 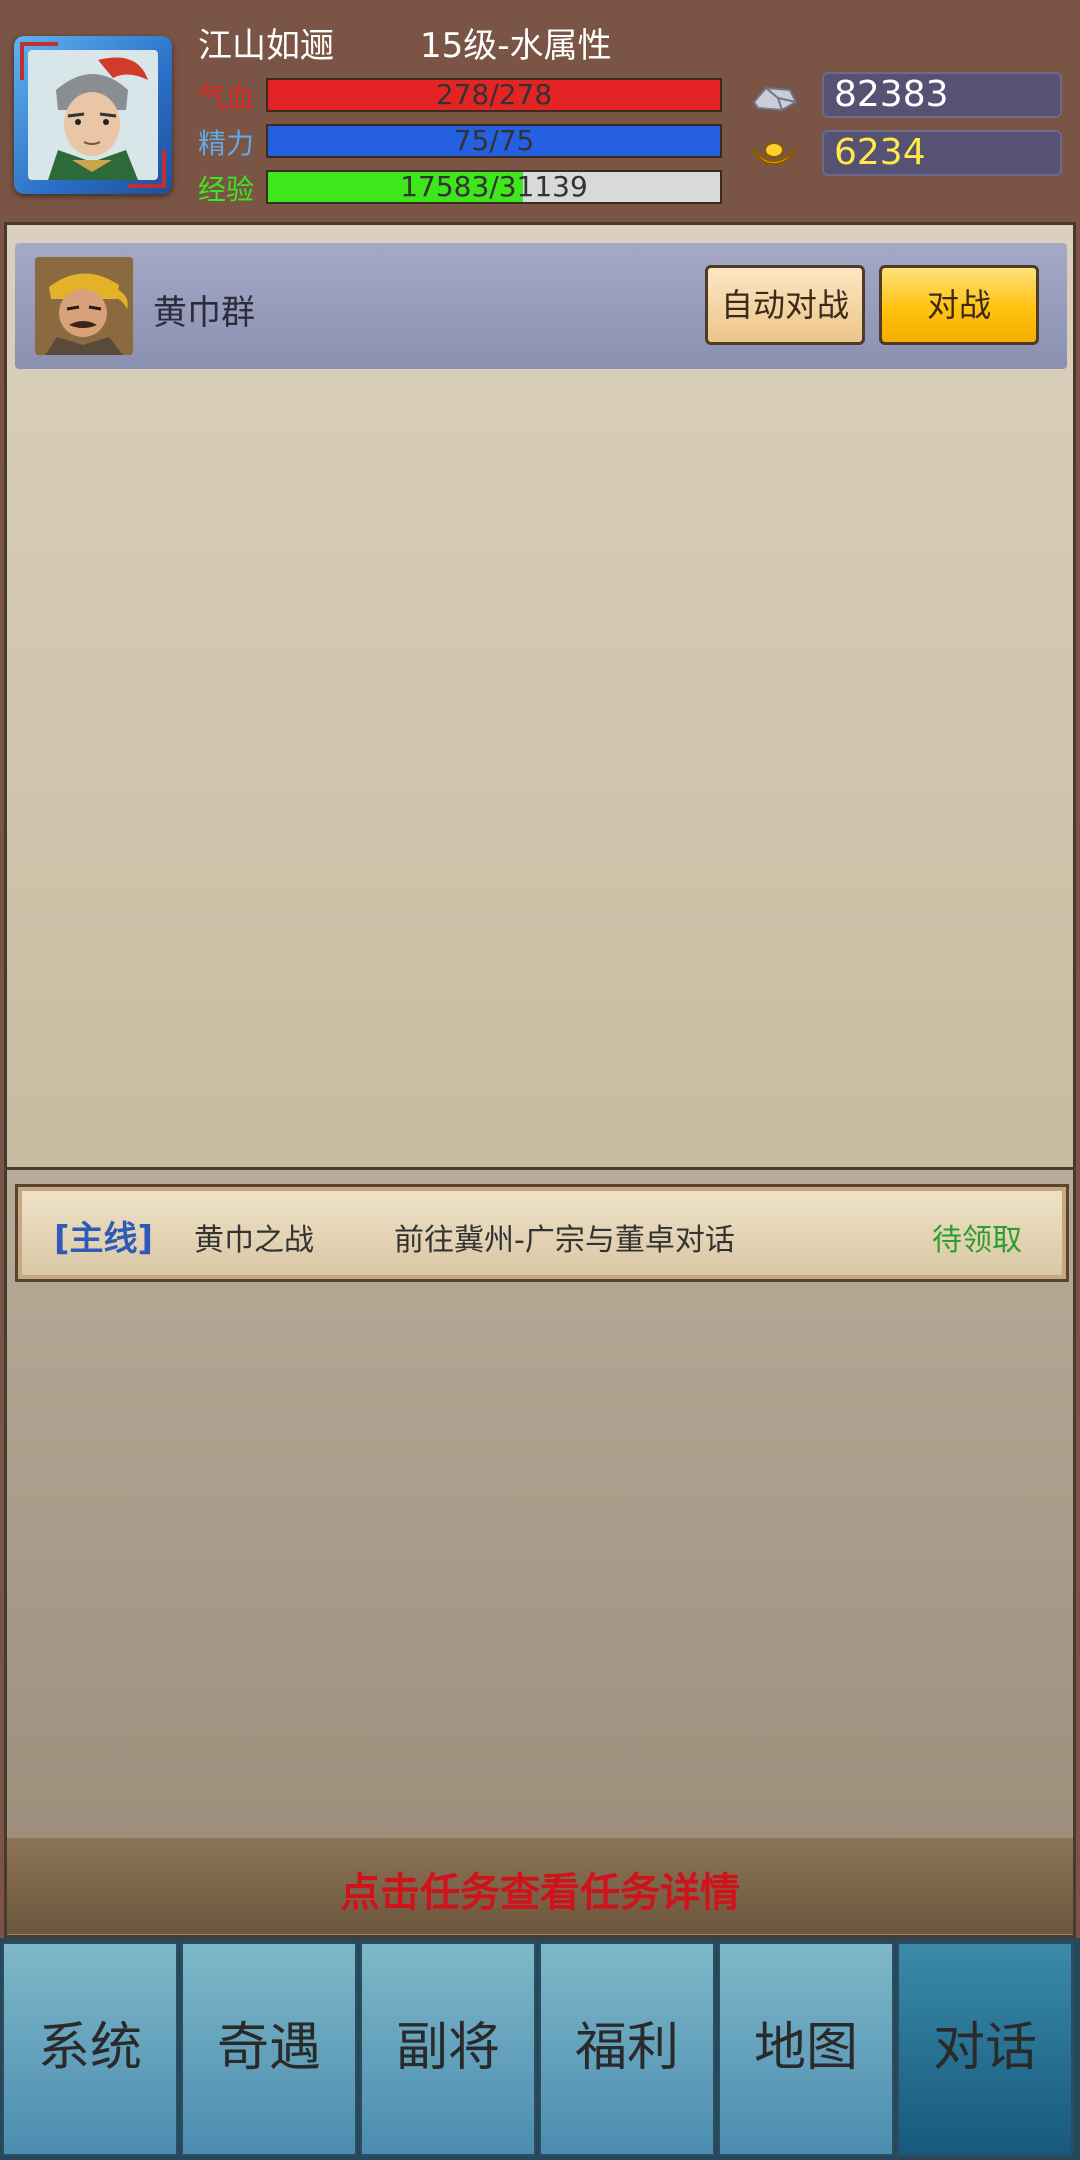 I want to click on exp-bar: 17583/31139, so click(x=494, y=187).